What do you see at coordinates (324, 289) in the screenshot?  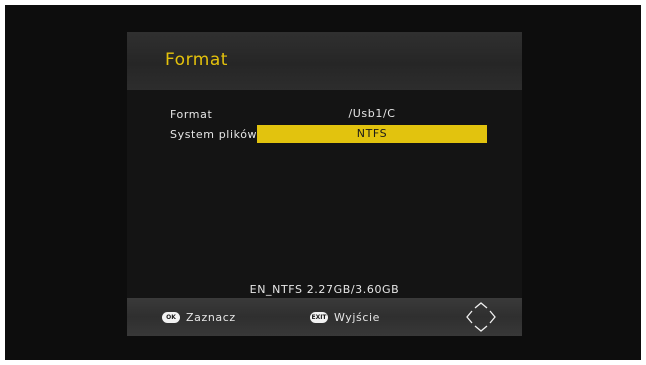 I see `storage-usage: EN_NTFS 2.27GB/3.60GB` at bounding box center [324, 289].